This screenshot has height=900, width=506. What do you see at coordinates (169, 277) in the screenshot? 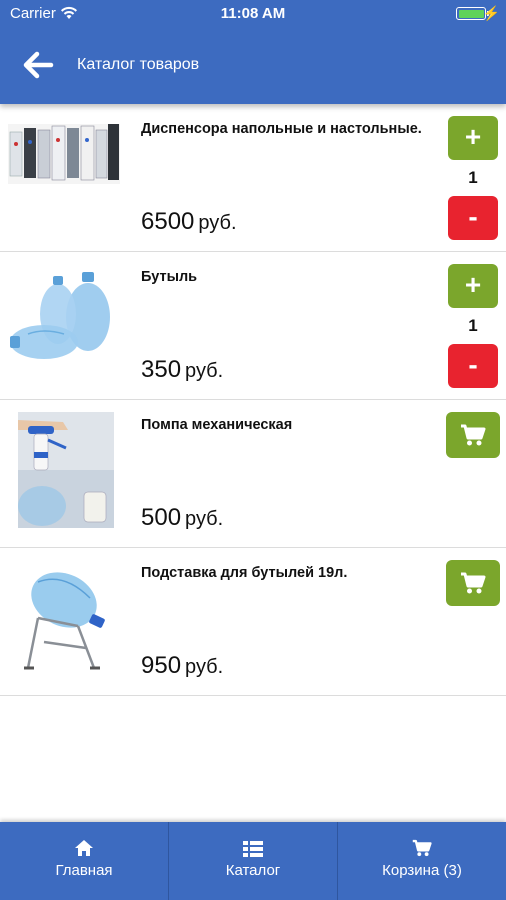
I see `product-name: Бутыль` at bounding box center [169, 277].